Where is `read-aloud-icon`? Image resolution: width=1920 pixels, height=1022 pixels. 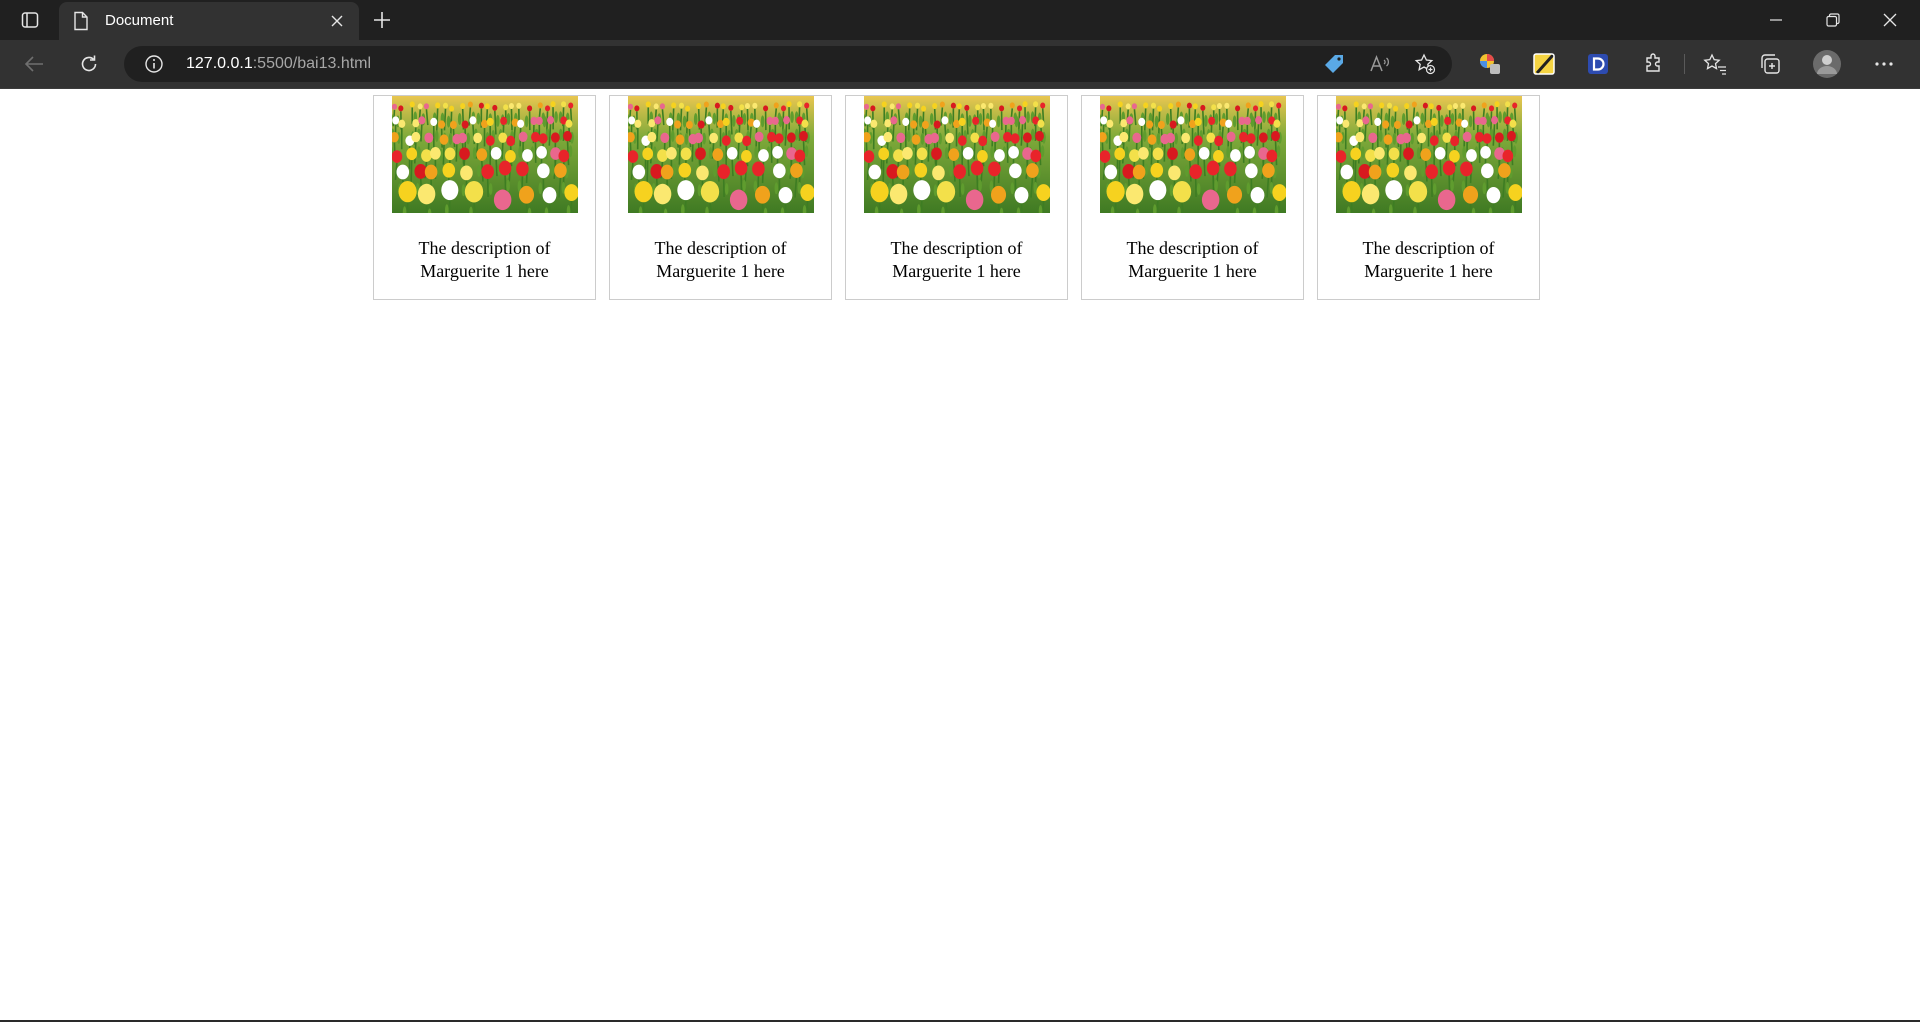
read-aloud-icon is located at coordinates (1380, 63).